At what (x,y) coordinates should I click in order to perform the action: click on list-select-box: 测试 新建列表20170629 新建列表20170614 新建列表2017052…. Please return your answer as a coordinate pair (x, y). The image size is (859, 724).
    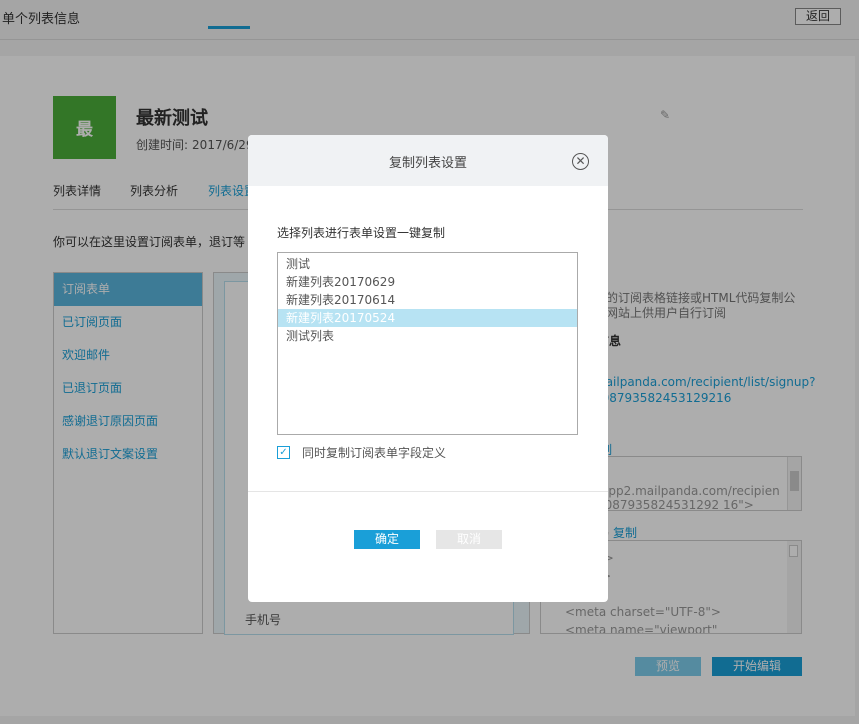
    Looking at the image, I should click on (427, 343).